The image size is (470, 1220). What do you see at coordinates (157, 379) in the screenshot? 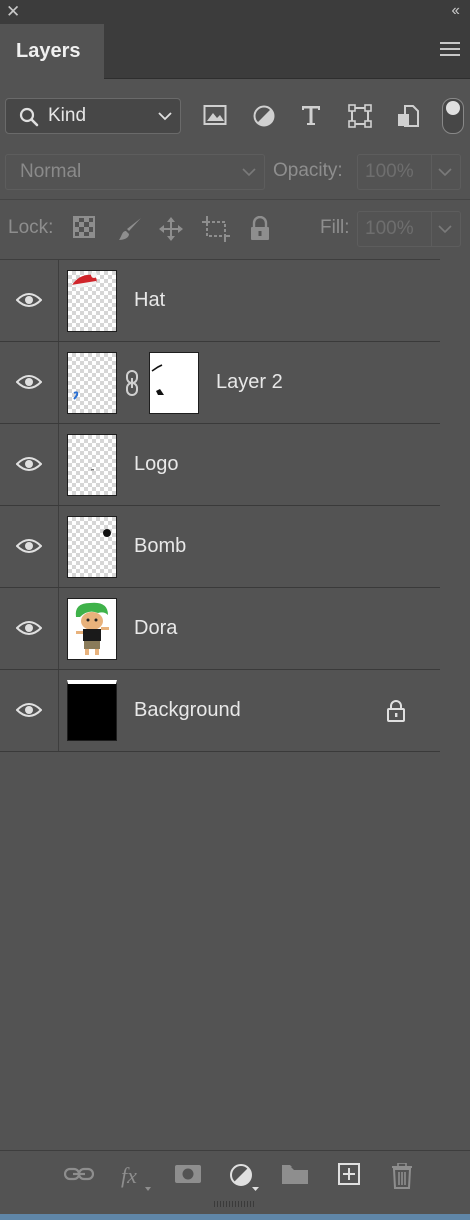
I see `mask-shape-icon` at bounding box center [157, 379].